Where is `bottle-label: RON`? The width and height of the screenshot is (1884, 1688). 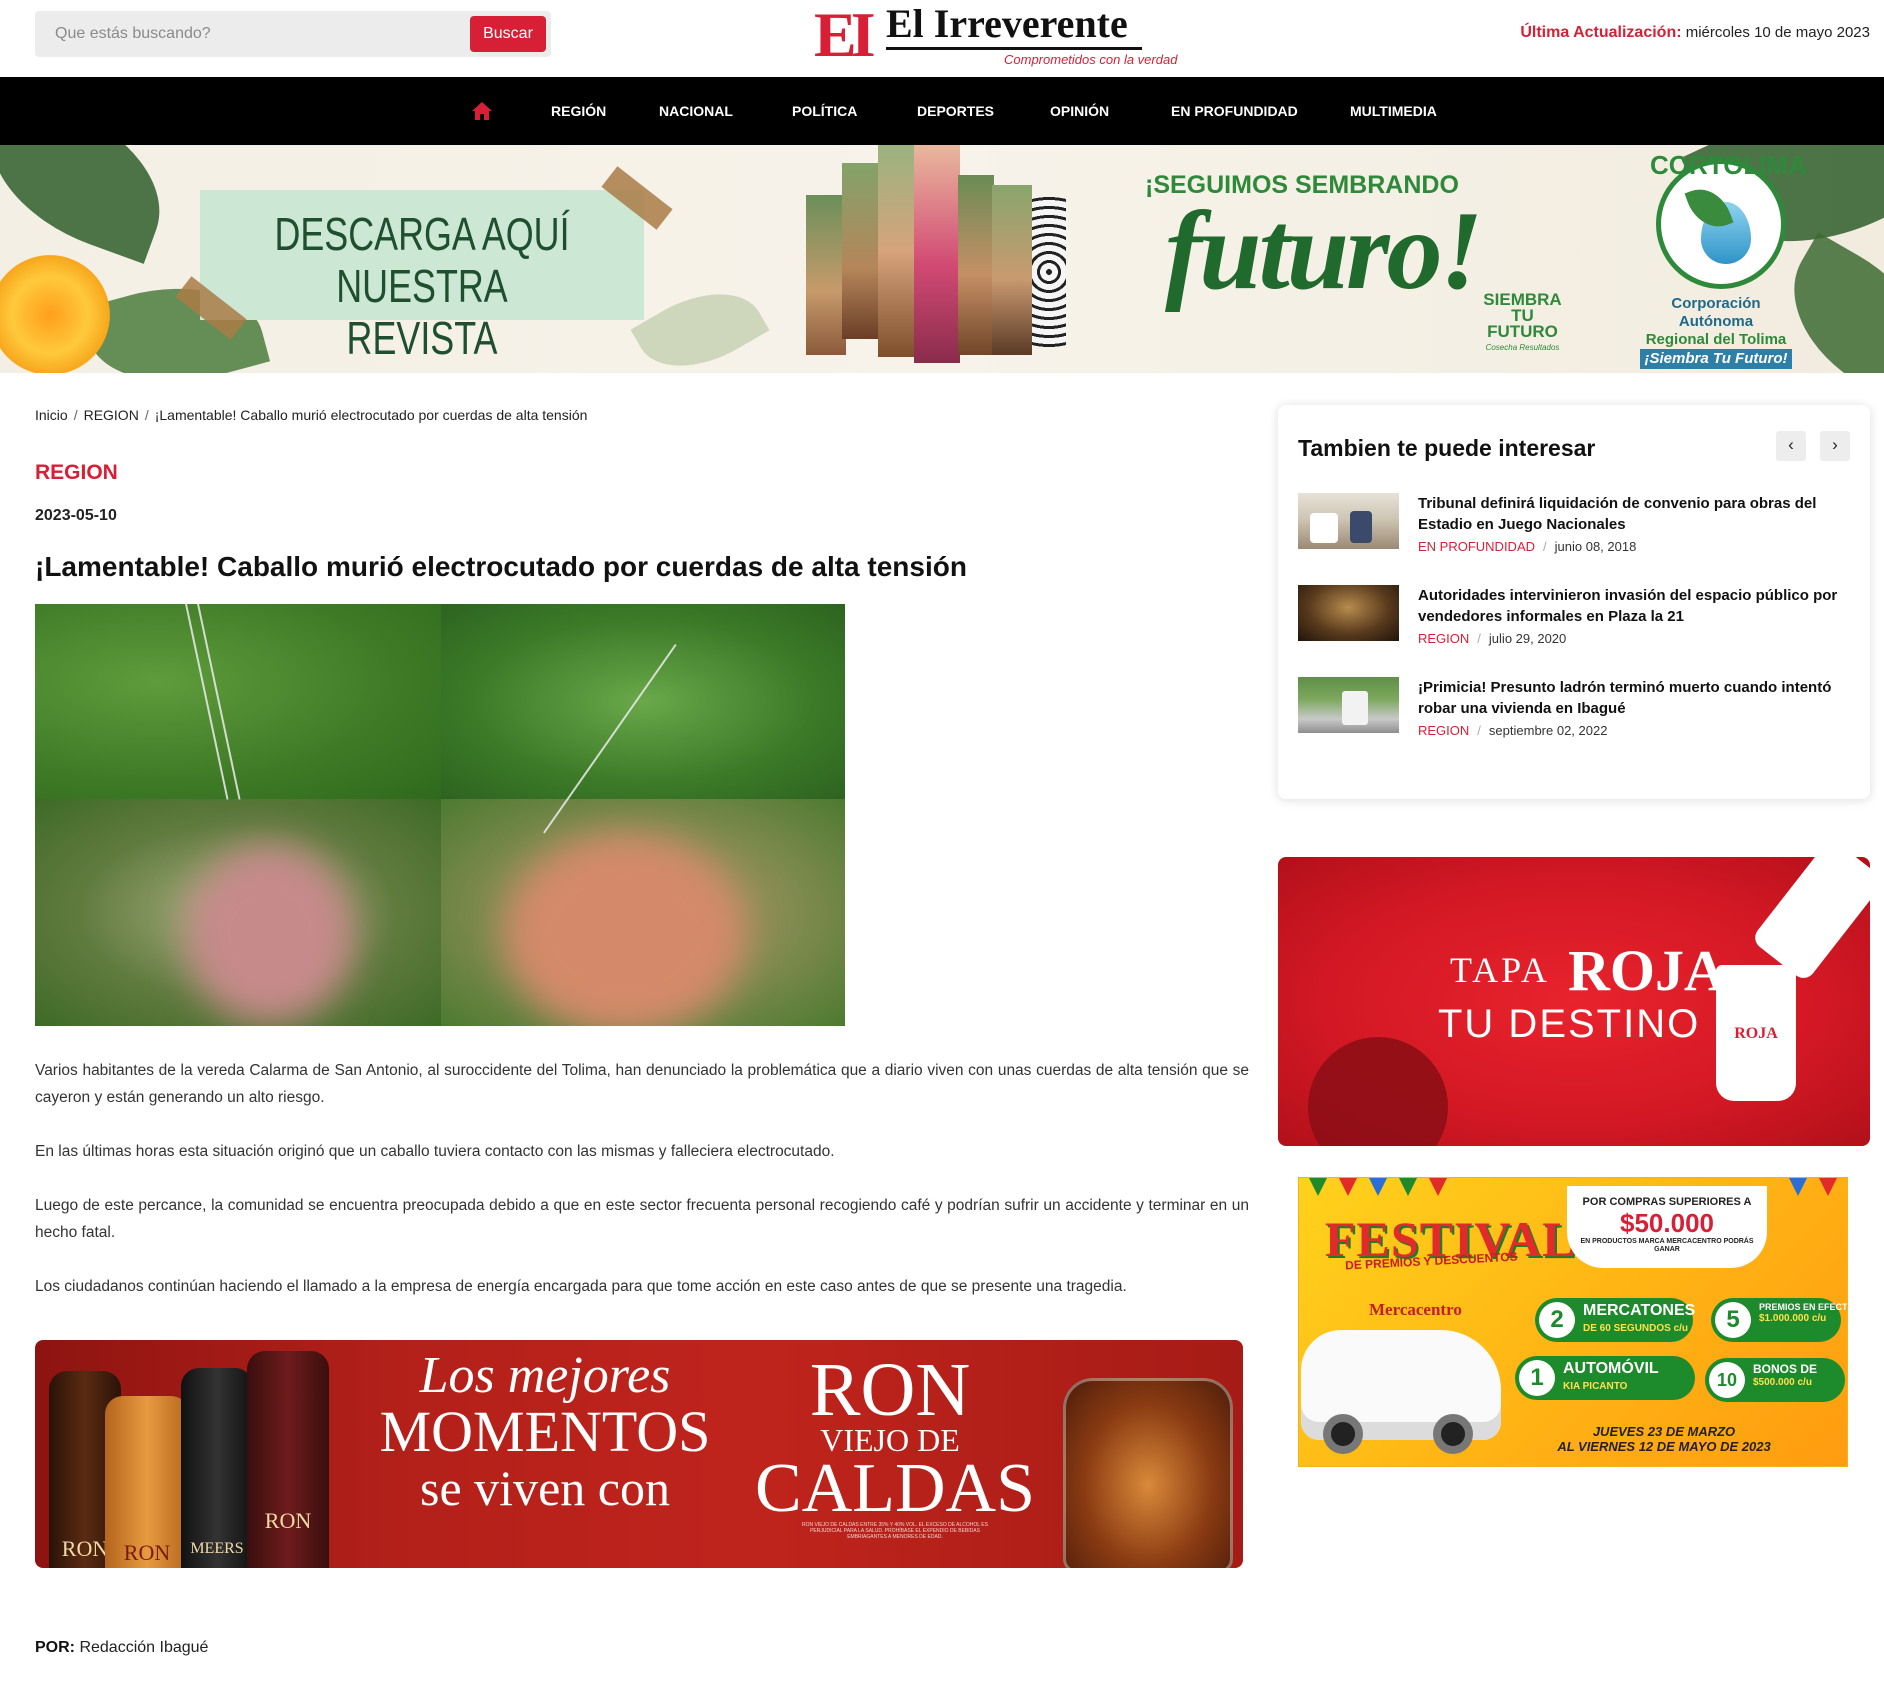 bottle-label: RON is located at coordinates (288, 1520).